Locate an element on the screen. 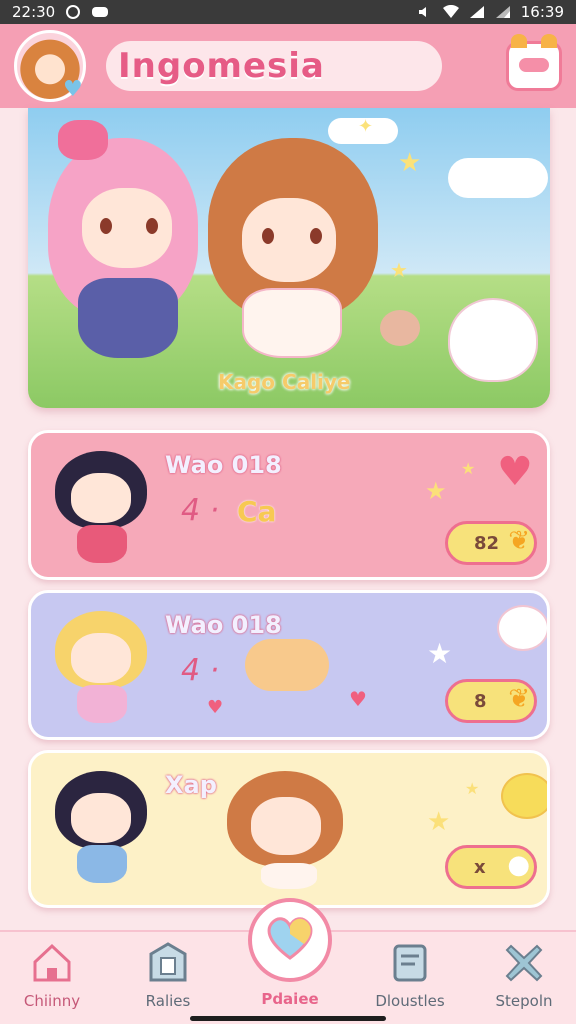 This screenshot has width=576, height=1024. fruit-icon is located at coordinates (287, 665).